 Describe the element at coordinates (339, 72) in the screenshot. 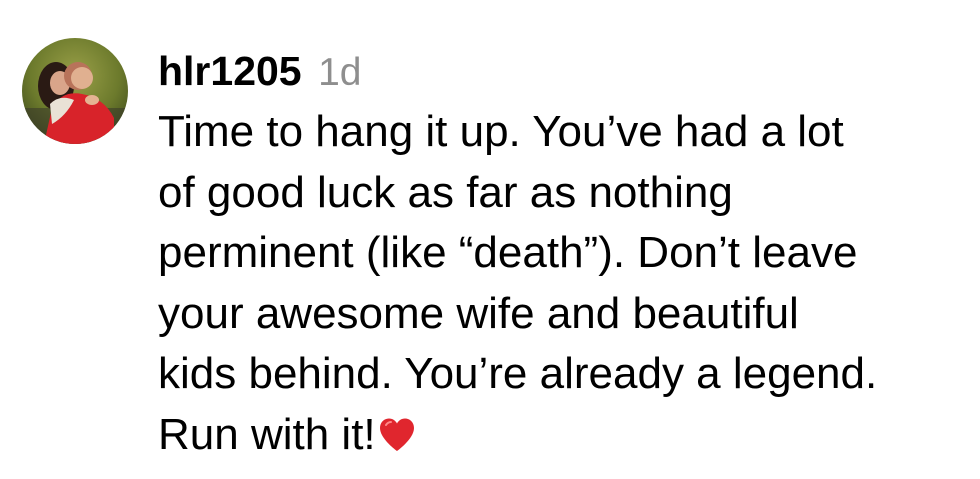

I see `comment-timestamp: 1d` at that location.